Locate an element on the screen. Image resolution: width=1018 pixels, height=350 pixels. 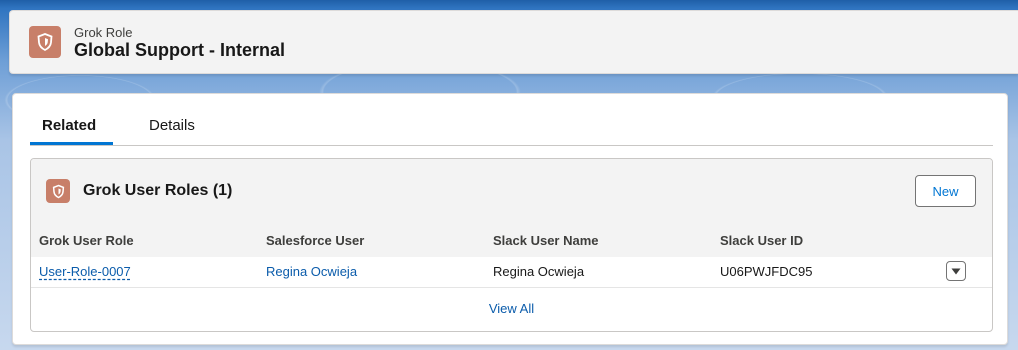
record-type-icon is located at coordinates (45, 42).